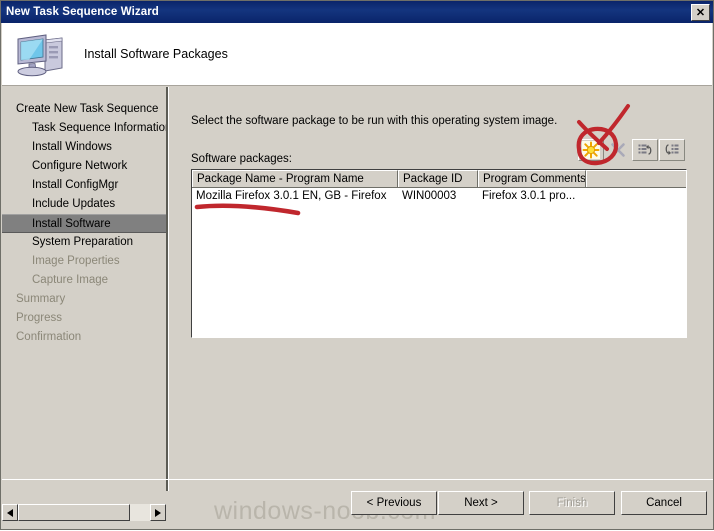 Image resolution: width=714 pixels, height=531 pixels. What do you see at coordinates (84, 109) in the screenshot?
I see `sidebar-item-create-new-task-sequence: Create New Task Sequence` at bounding box center [84, 109].